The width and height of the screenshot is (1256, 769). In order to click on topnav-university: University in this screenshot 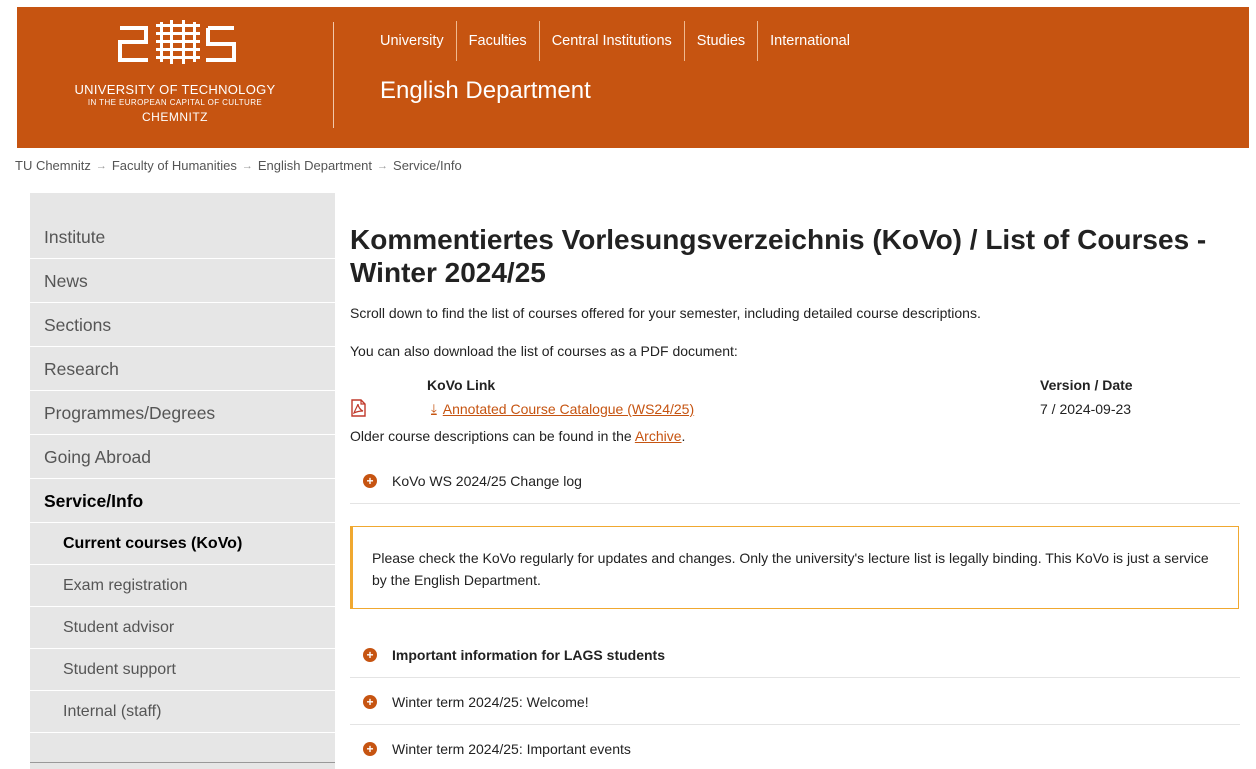, I will do `click(413, 41)`.